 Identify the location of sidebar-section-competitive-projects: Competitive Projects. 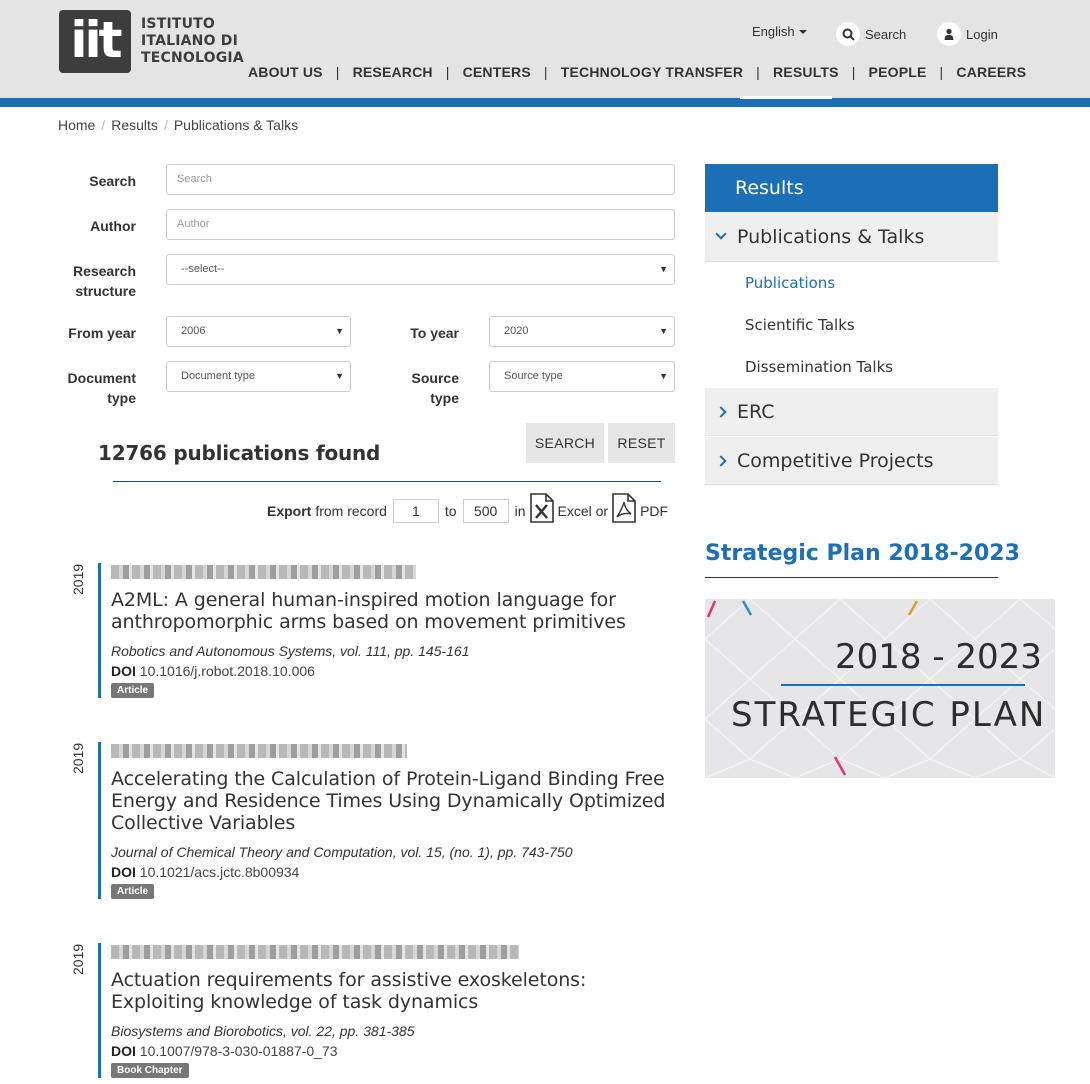
(851, 461).